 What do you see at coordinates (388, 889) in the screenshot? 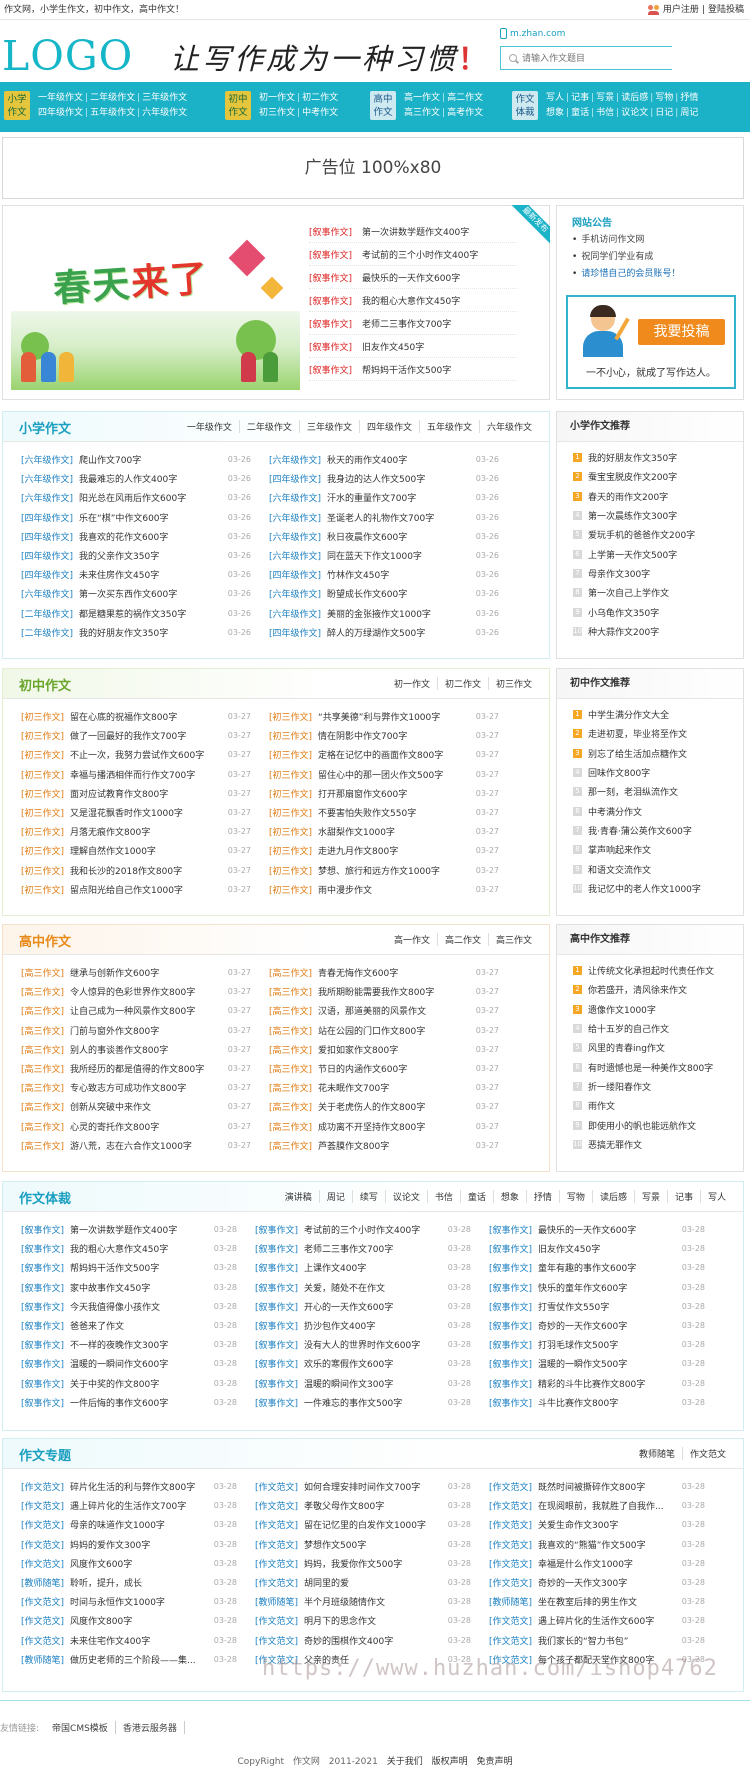
I see `article-row: [初三作文] 雨中漫步作文 03-27` at bounding box center [388, 889].